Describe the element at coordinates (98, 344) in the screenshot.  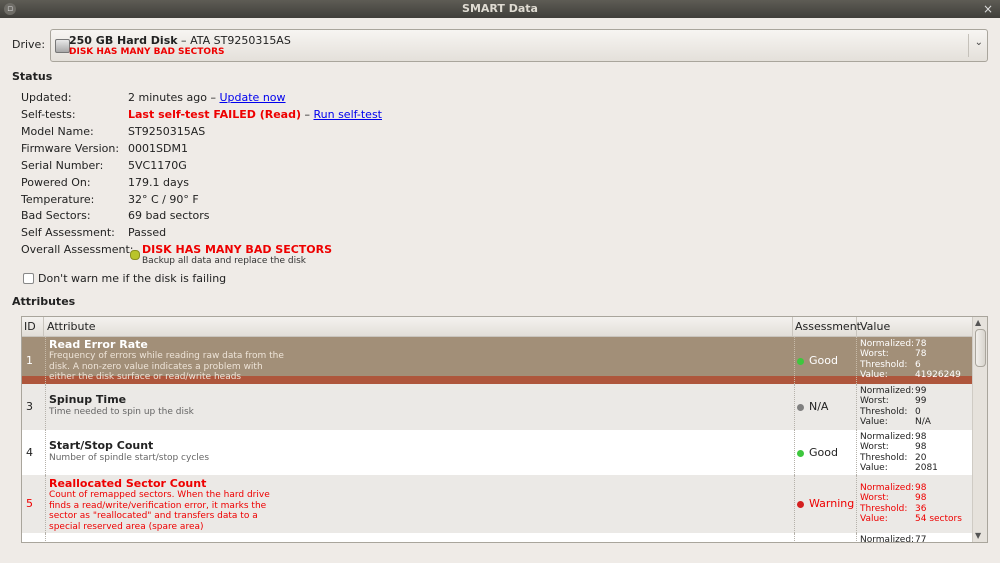
I see `attribute-name: Read Error Rate` at that location.